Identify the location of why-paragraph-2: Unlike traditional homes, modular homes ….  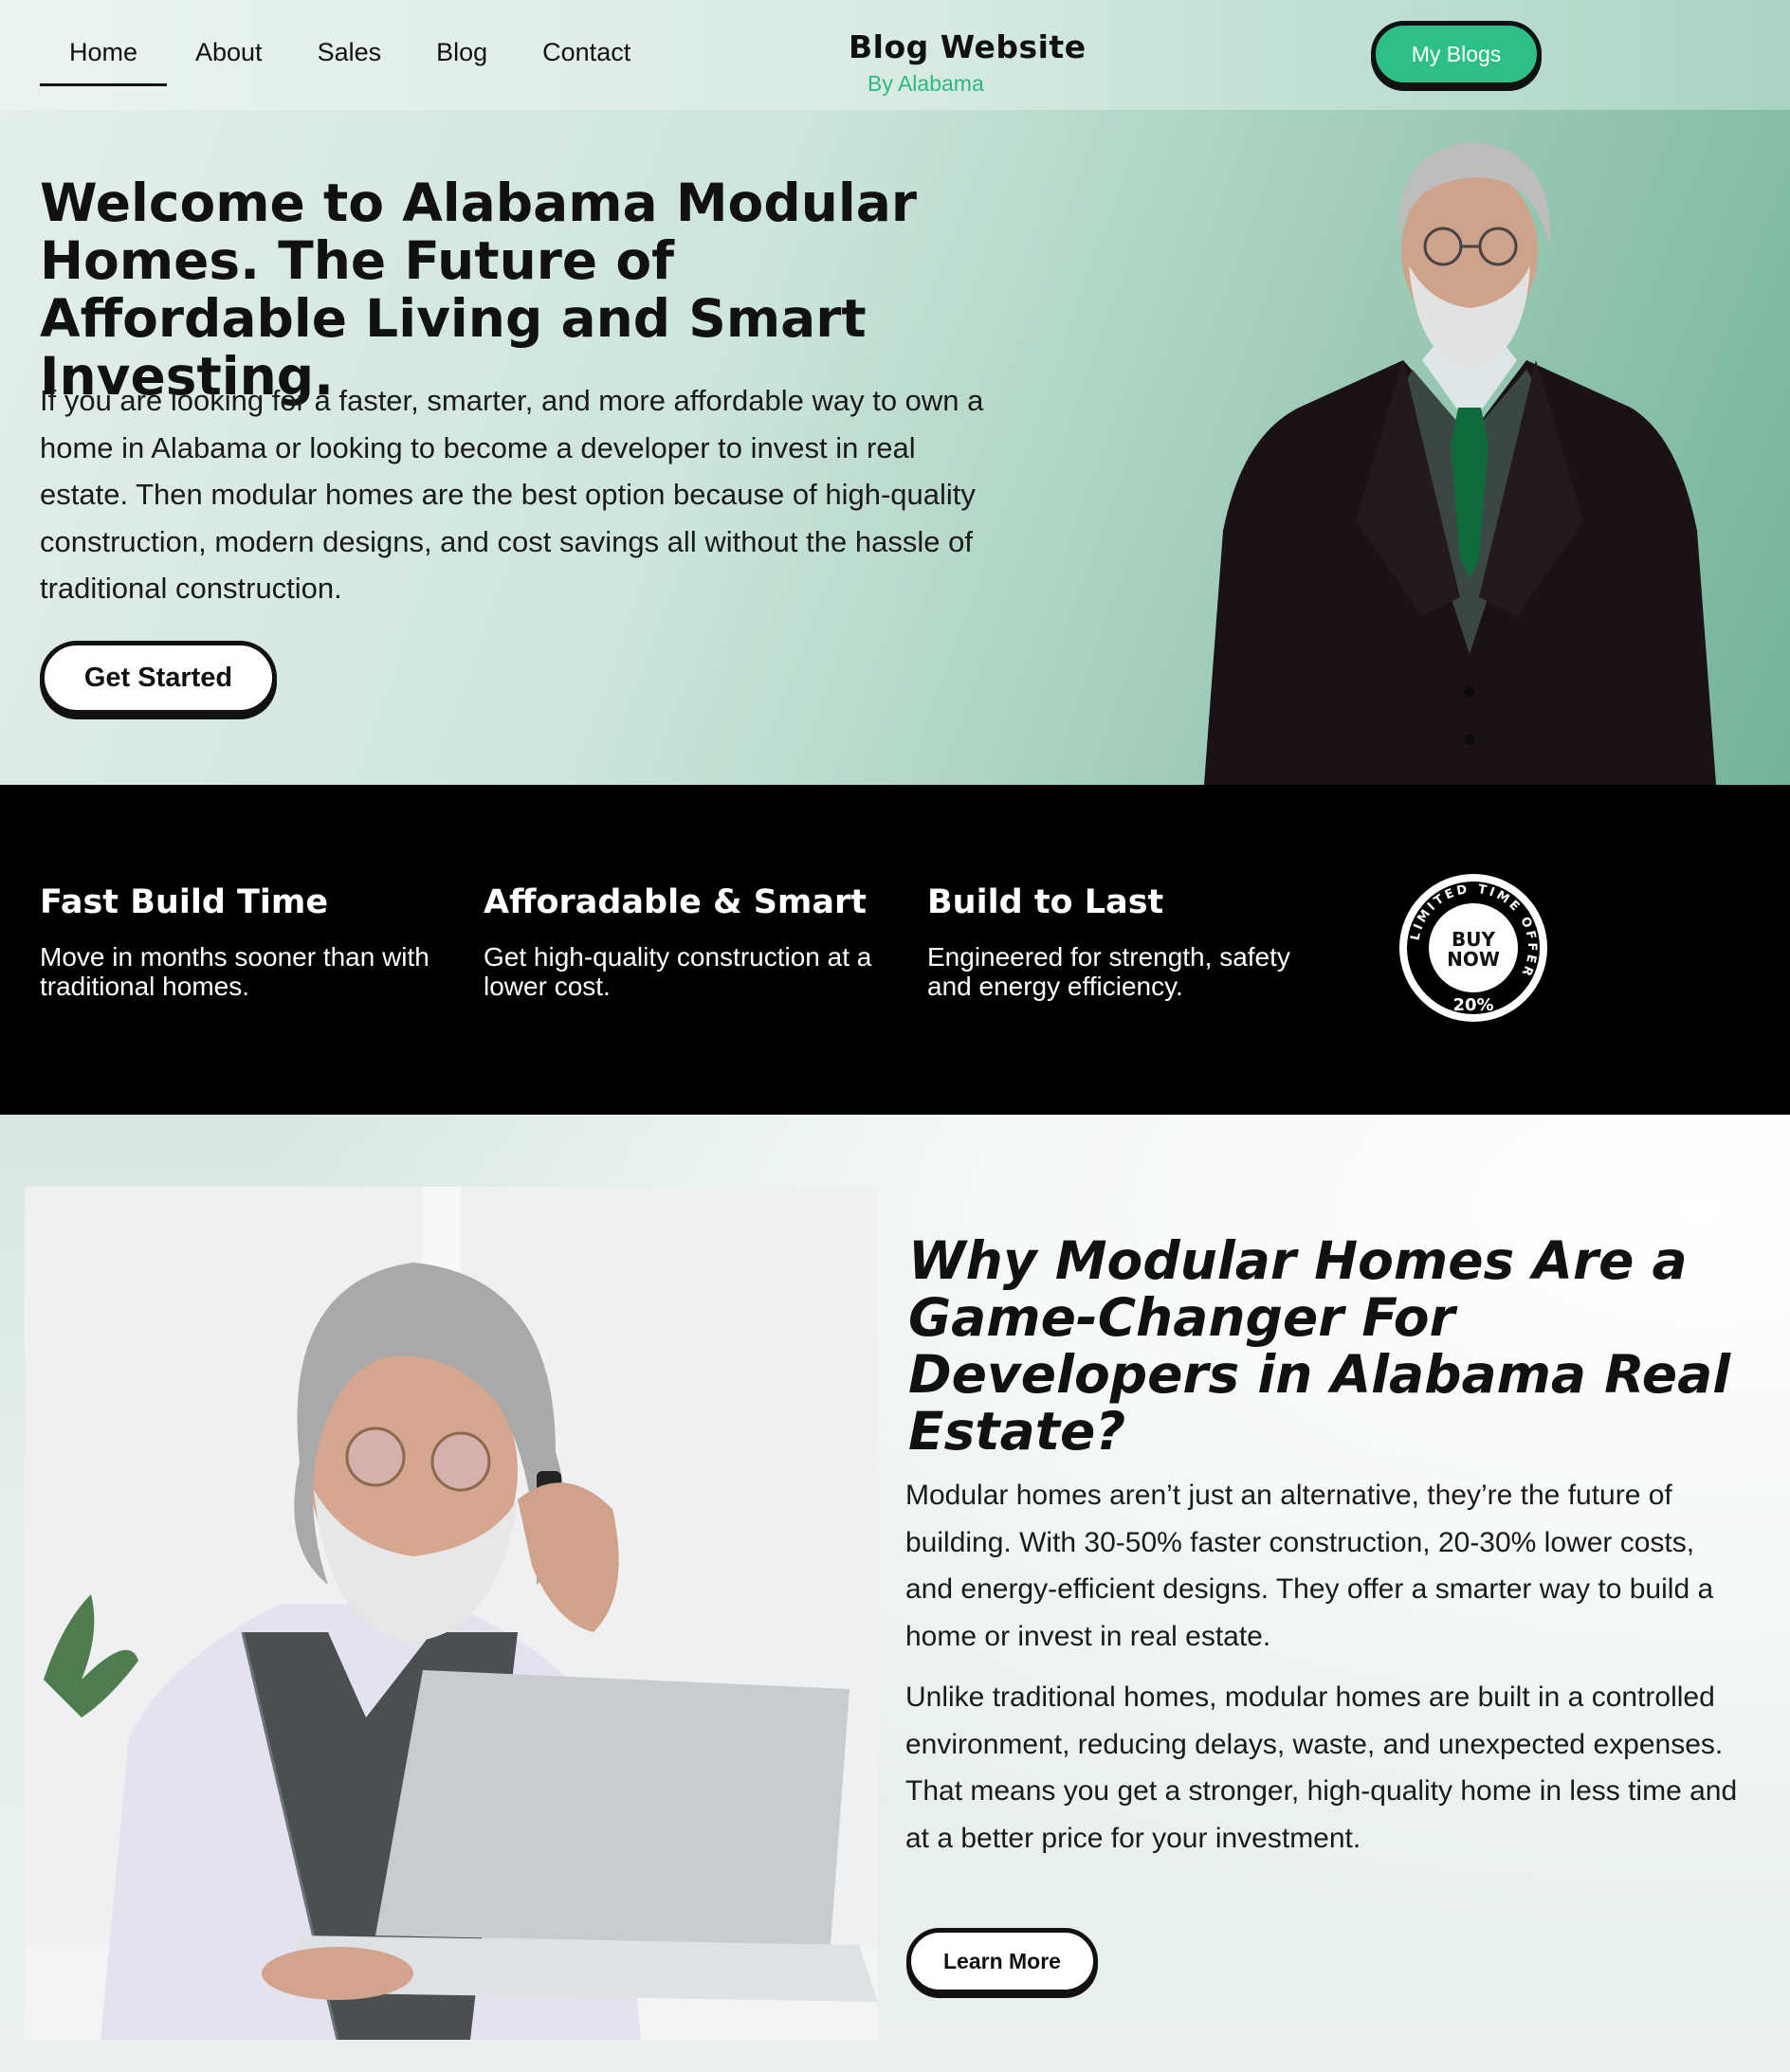
(1321, 1767).